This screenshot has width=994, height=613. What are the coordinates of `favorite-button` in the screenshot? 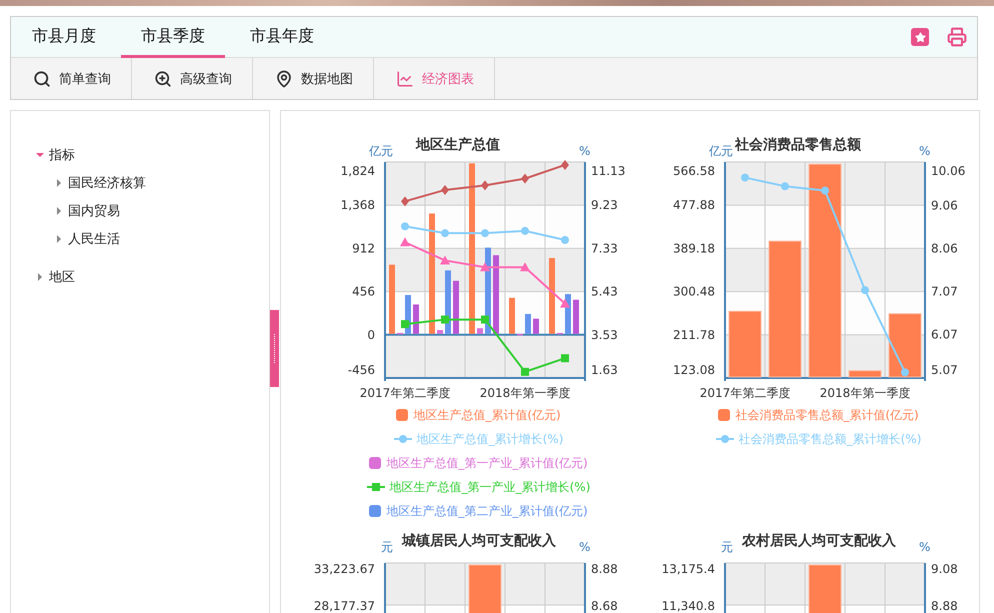 It's located at (920, 37).